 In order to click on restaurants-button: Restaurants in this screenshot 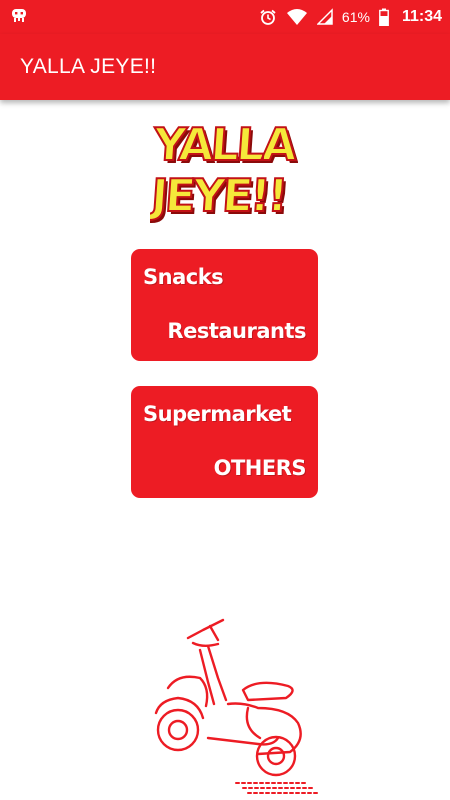, I will do `click(236, 331)`.